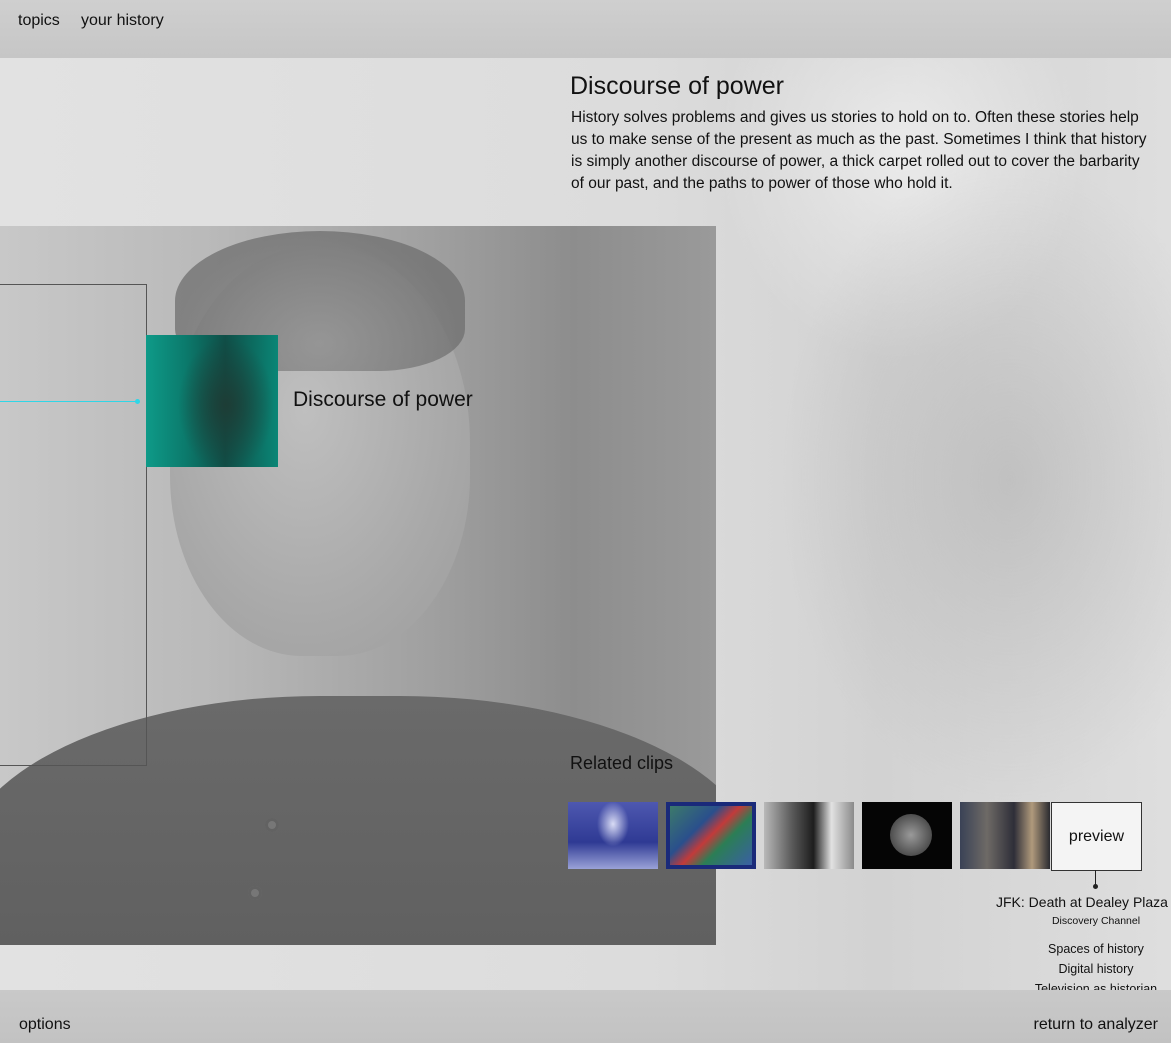  Describe the element at coordinates (1096, 836) in the screenshot. I see `preview-button: preview` at that location.